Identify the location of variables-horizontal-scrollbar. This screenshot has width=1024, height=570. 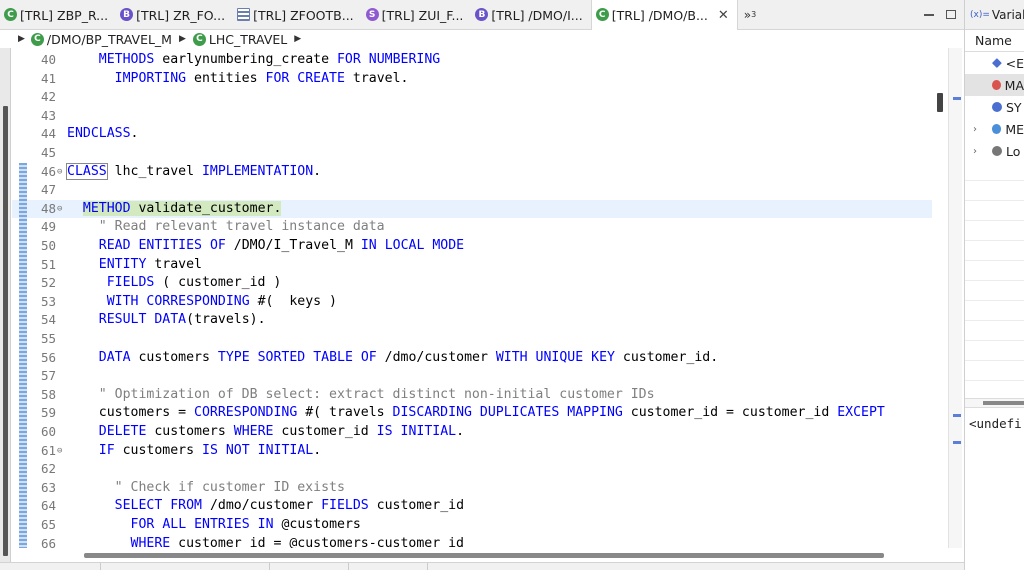
(994, 403).